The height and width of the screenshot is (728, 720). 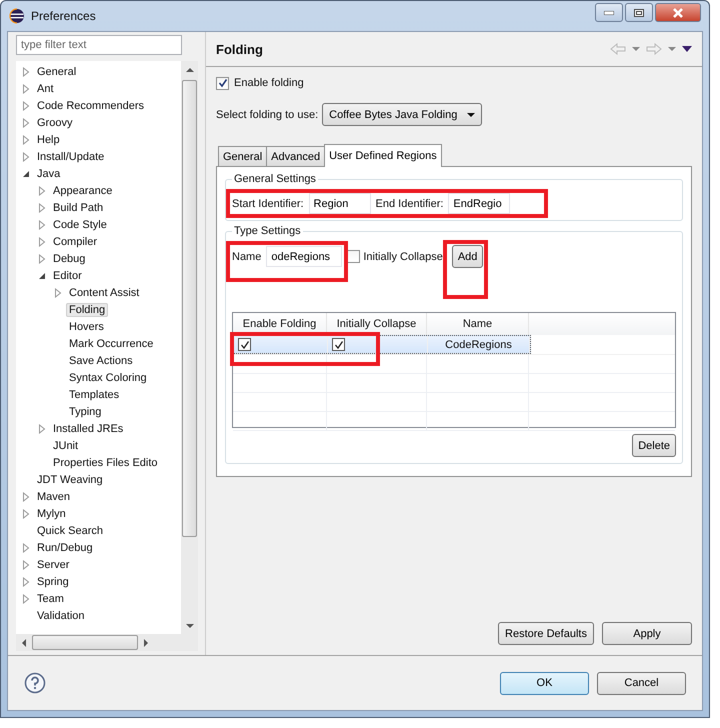 What do you see at coordinates (45, 89) in the screenshot?
I see `tree-item: Ant` at bounding box center [45, 89].